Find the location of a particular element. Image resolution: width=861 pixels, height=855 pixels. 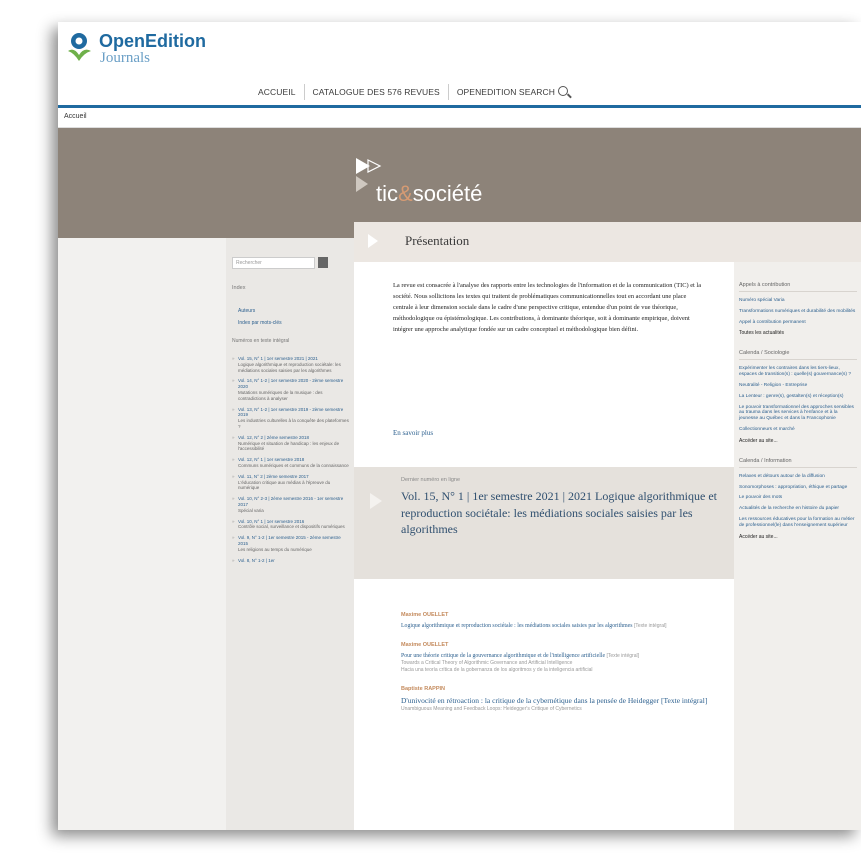

openedition-logo-icon is located at coordinates (80, 47).